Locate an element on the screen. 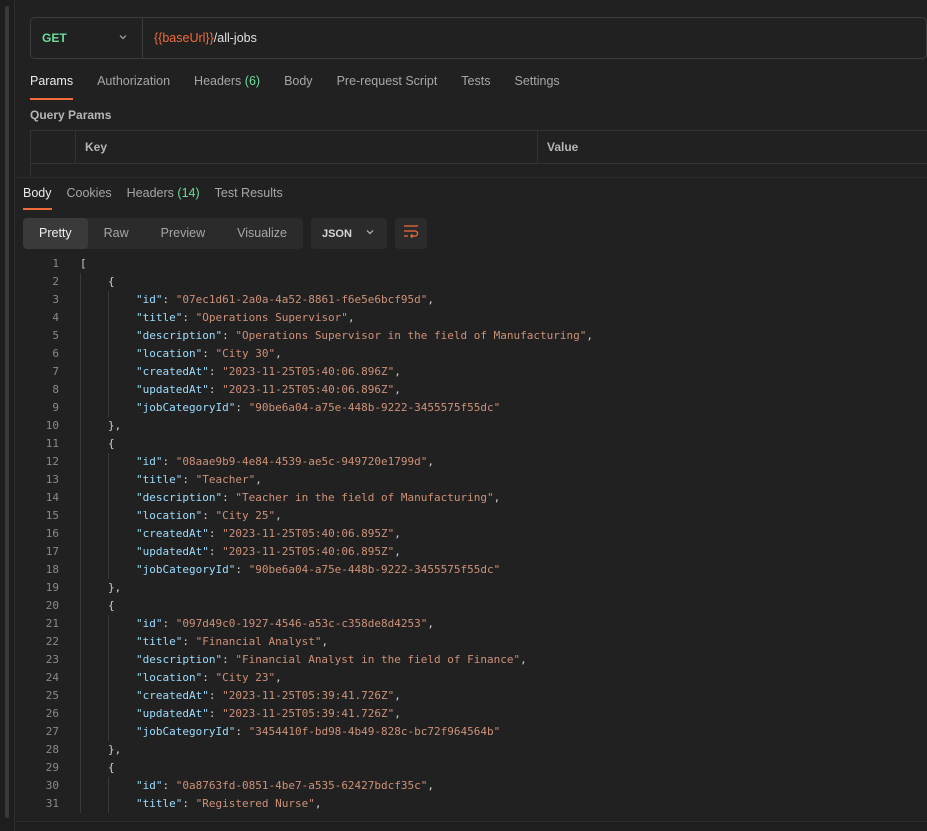 The height and width of the screenshot is (831, 927). line-number: 21 is located at coordinates (52, 623).